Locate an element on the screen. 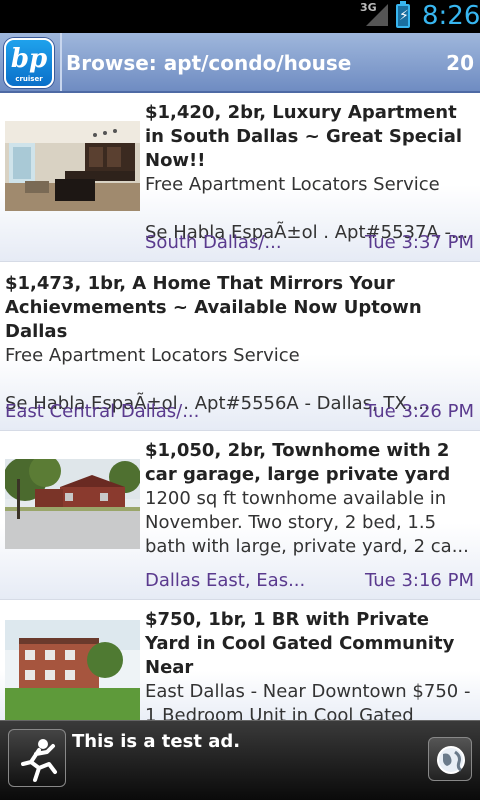 The image size is (480, 800). apartment-interior-photo is located at coordinates (72, 166).